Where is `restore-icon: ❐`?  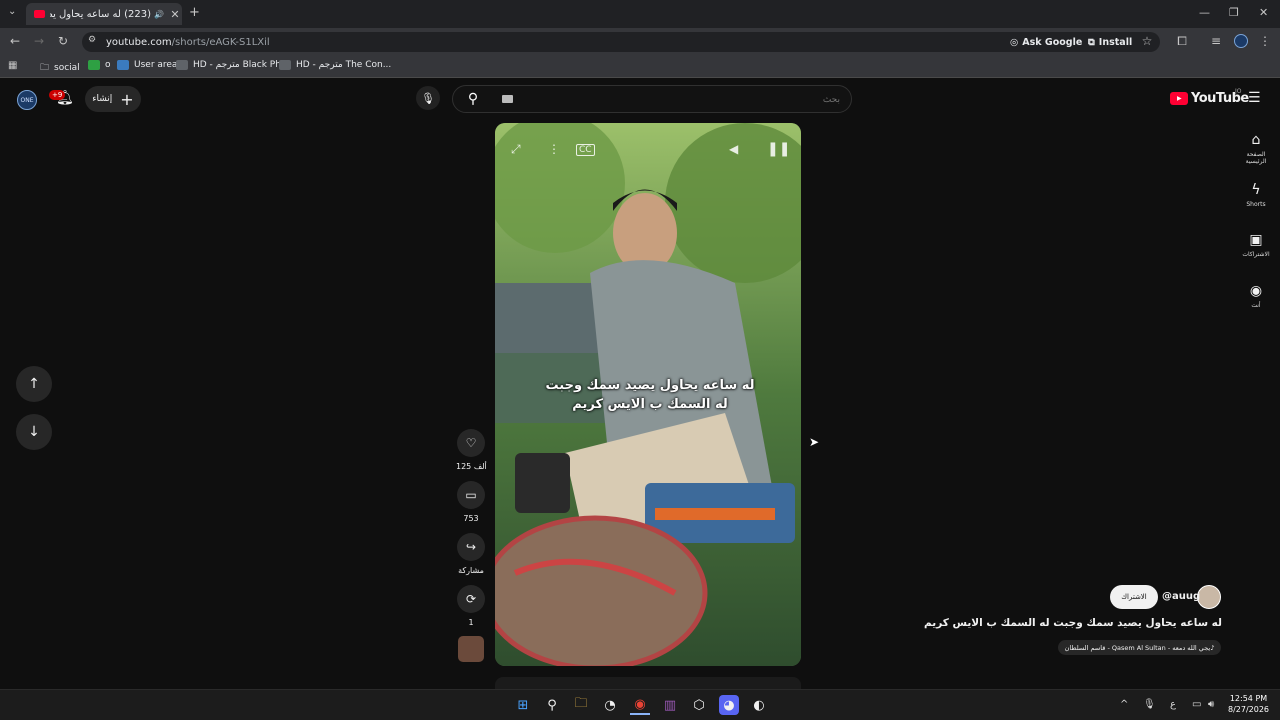
restore-icon: ❐ is located at coordinates (1234, 12).